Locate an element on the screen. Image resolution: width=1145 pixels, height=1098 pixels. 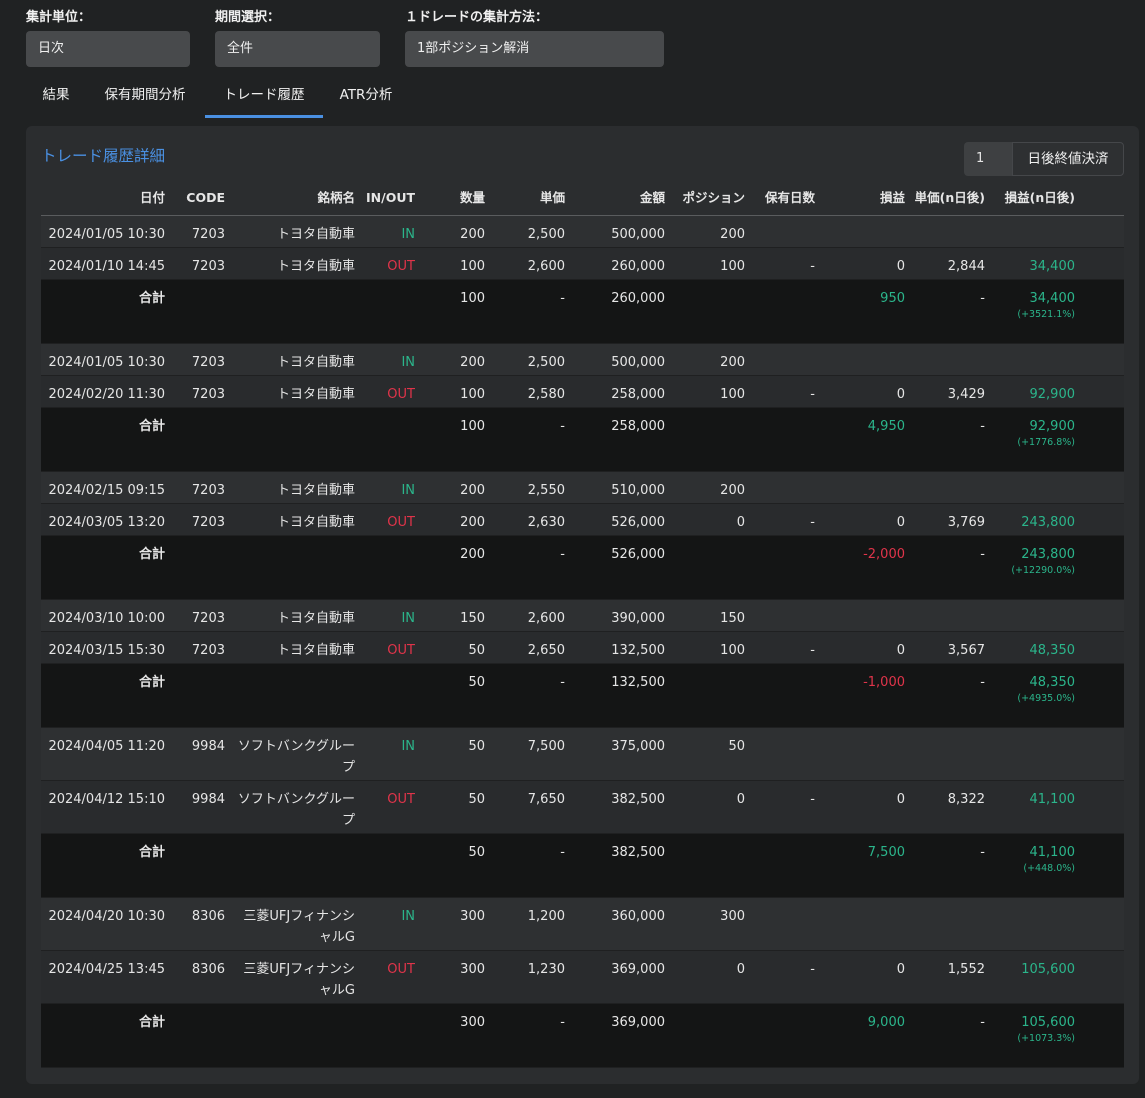
col-price-n: 単価(n日後) is located at coordinates (949, 197).